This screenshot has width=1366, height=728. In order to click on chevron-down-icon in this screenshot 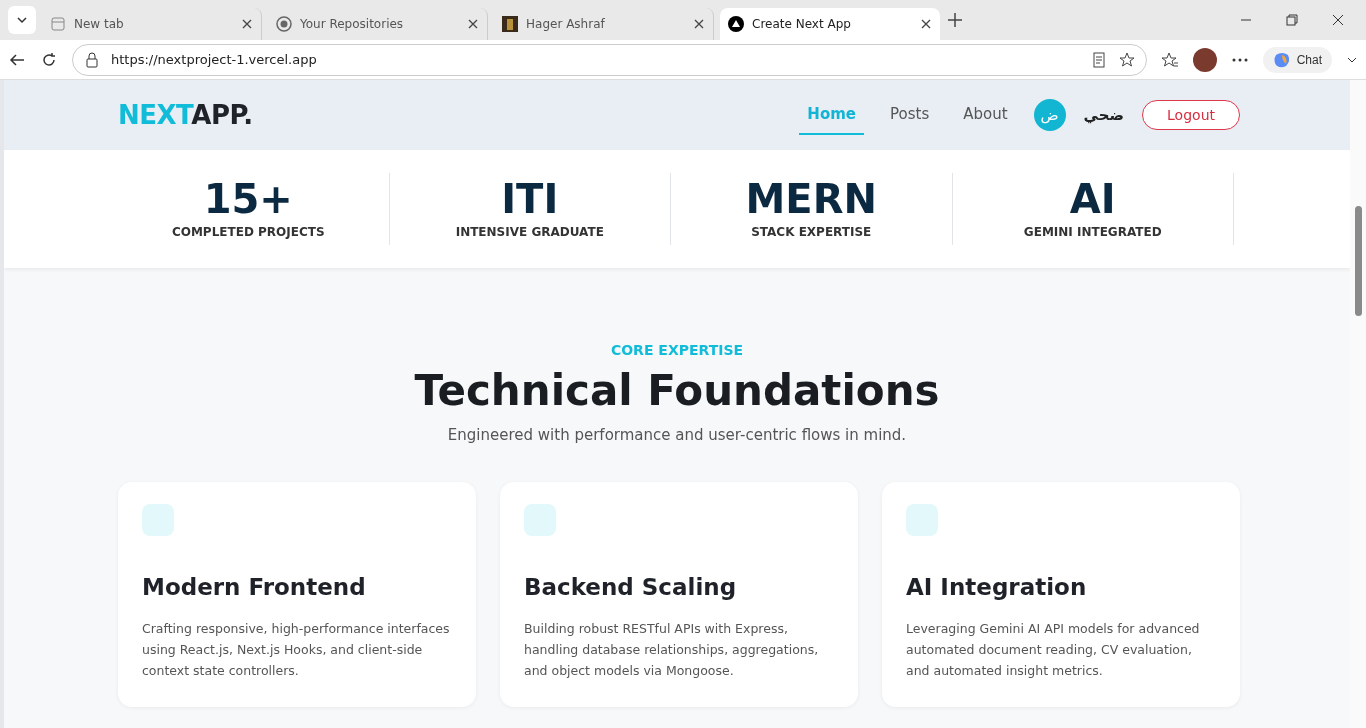, I will do `click(22, 20)`.